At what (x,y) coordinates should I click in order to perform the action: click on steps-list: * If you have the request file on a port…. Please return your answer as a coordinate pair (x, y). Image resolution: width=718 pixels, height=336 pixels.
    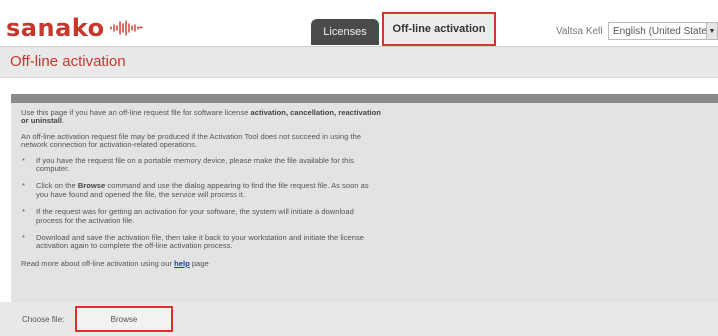
    Looking at the image, I should click on (201, 203).